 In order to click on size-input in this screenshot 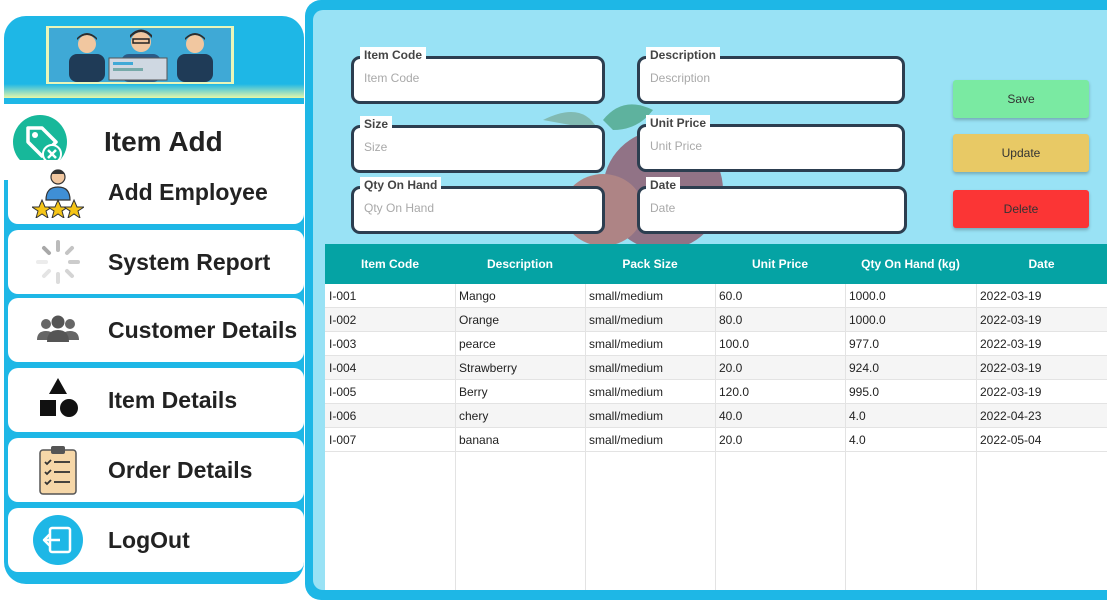, I will do `click(463, 147)`.